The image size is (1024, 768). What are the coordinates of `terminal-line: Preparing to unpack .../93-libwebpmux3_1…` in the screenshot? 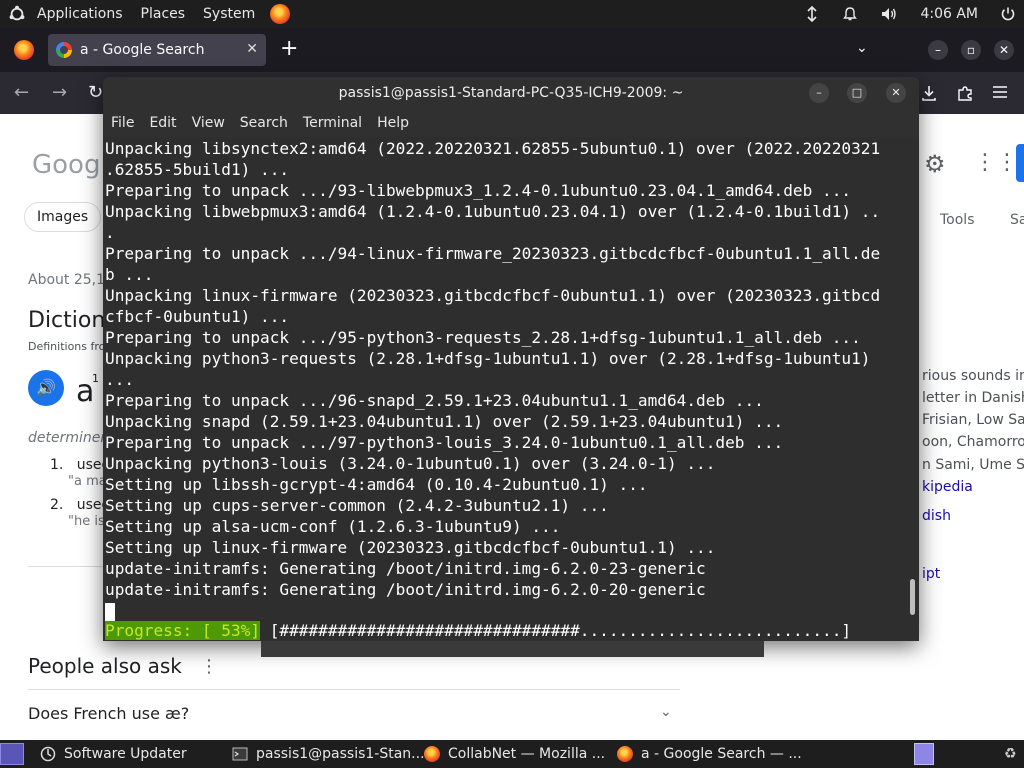 It's located at (478, 190).